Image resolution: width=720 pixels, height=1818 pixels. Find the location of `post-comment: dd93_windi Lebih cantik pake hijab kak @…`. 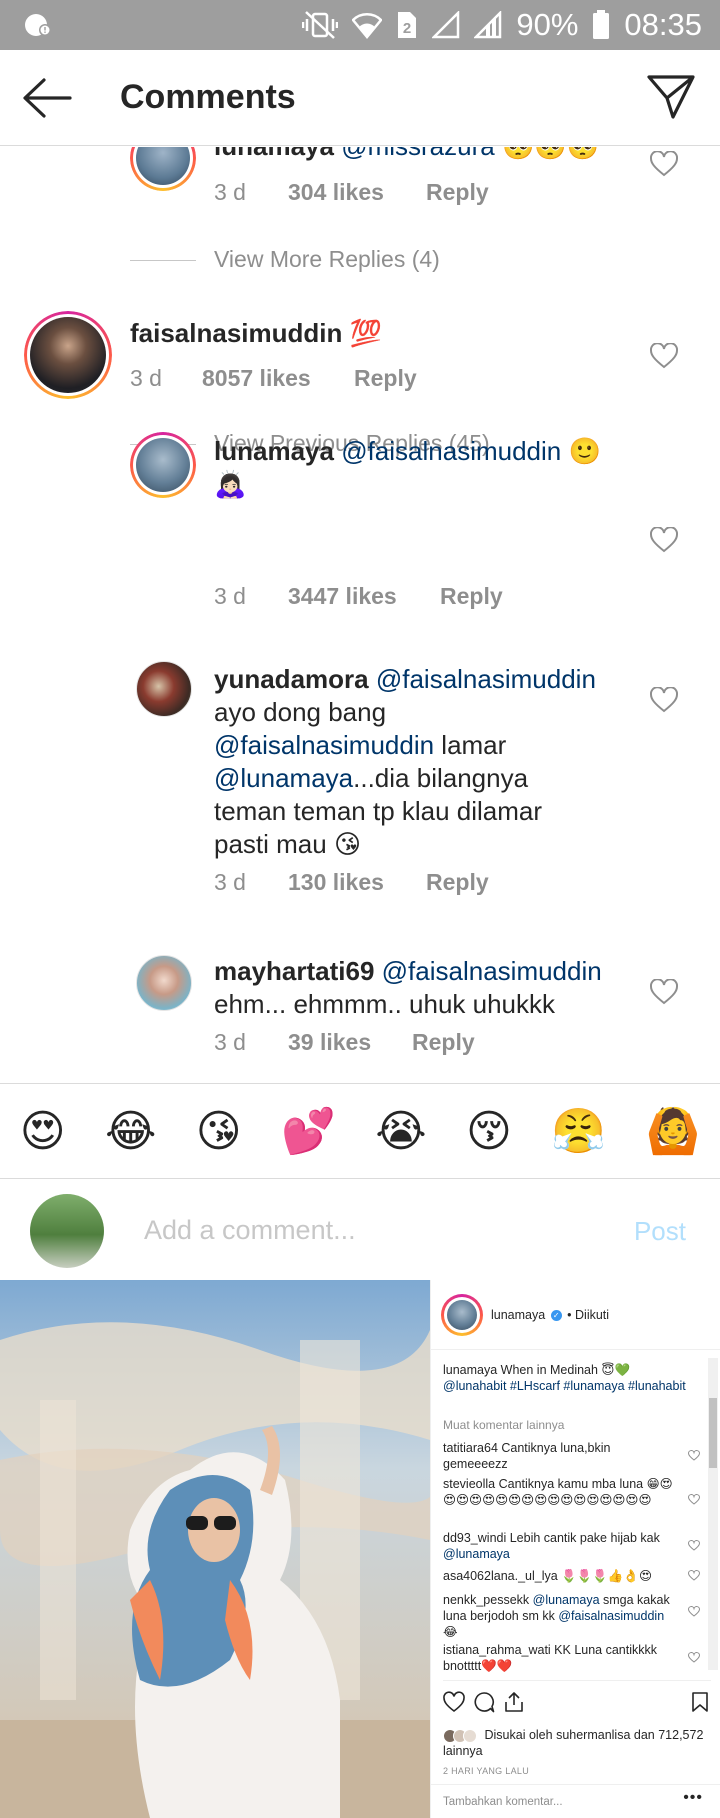

post-comment: dd93_windi Lebih cantik pake hijab kak @… is located at coordinates (558, 1546).